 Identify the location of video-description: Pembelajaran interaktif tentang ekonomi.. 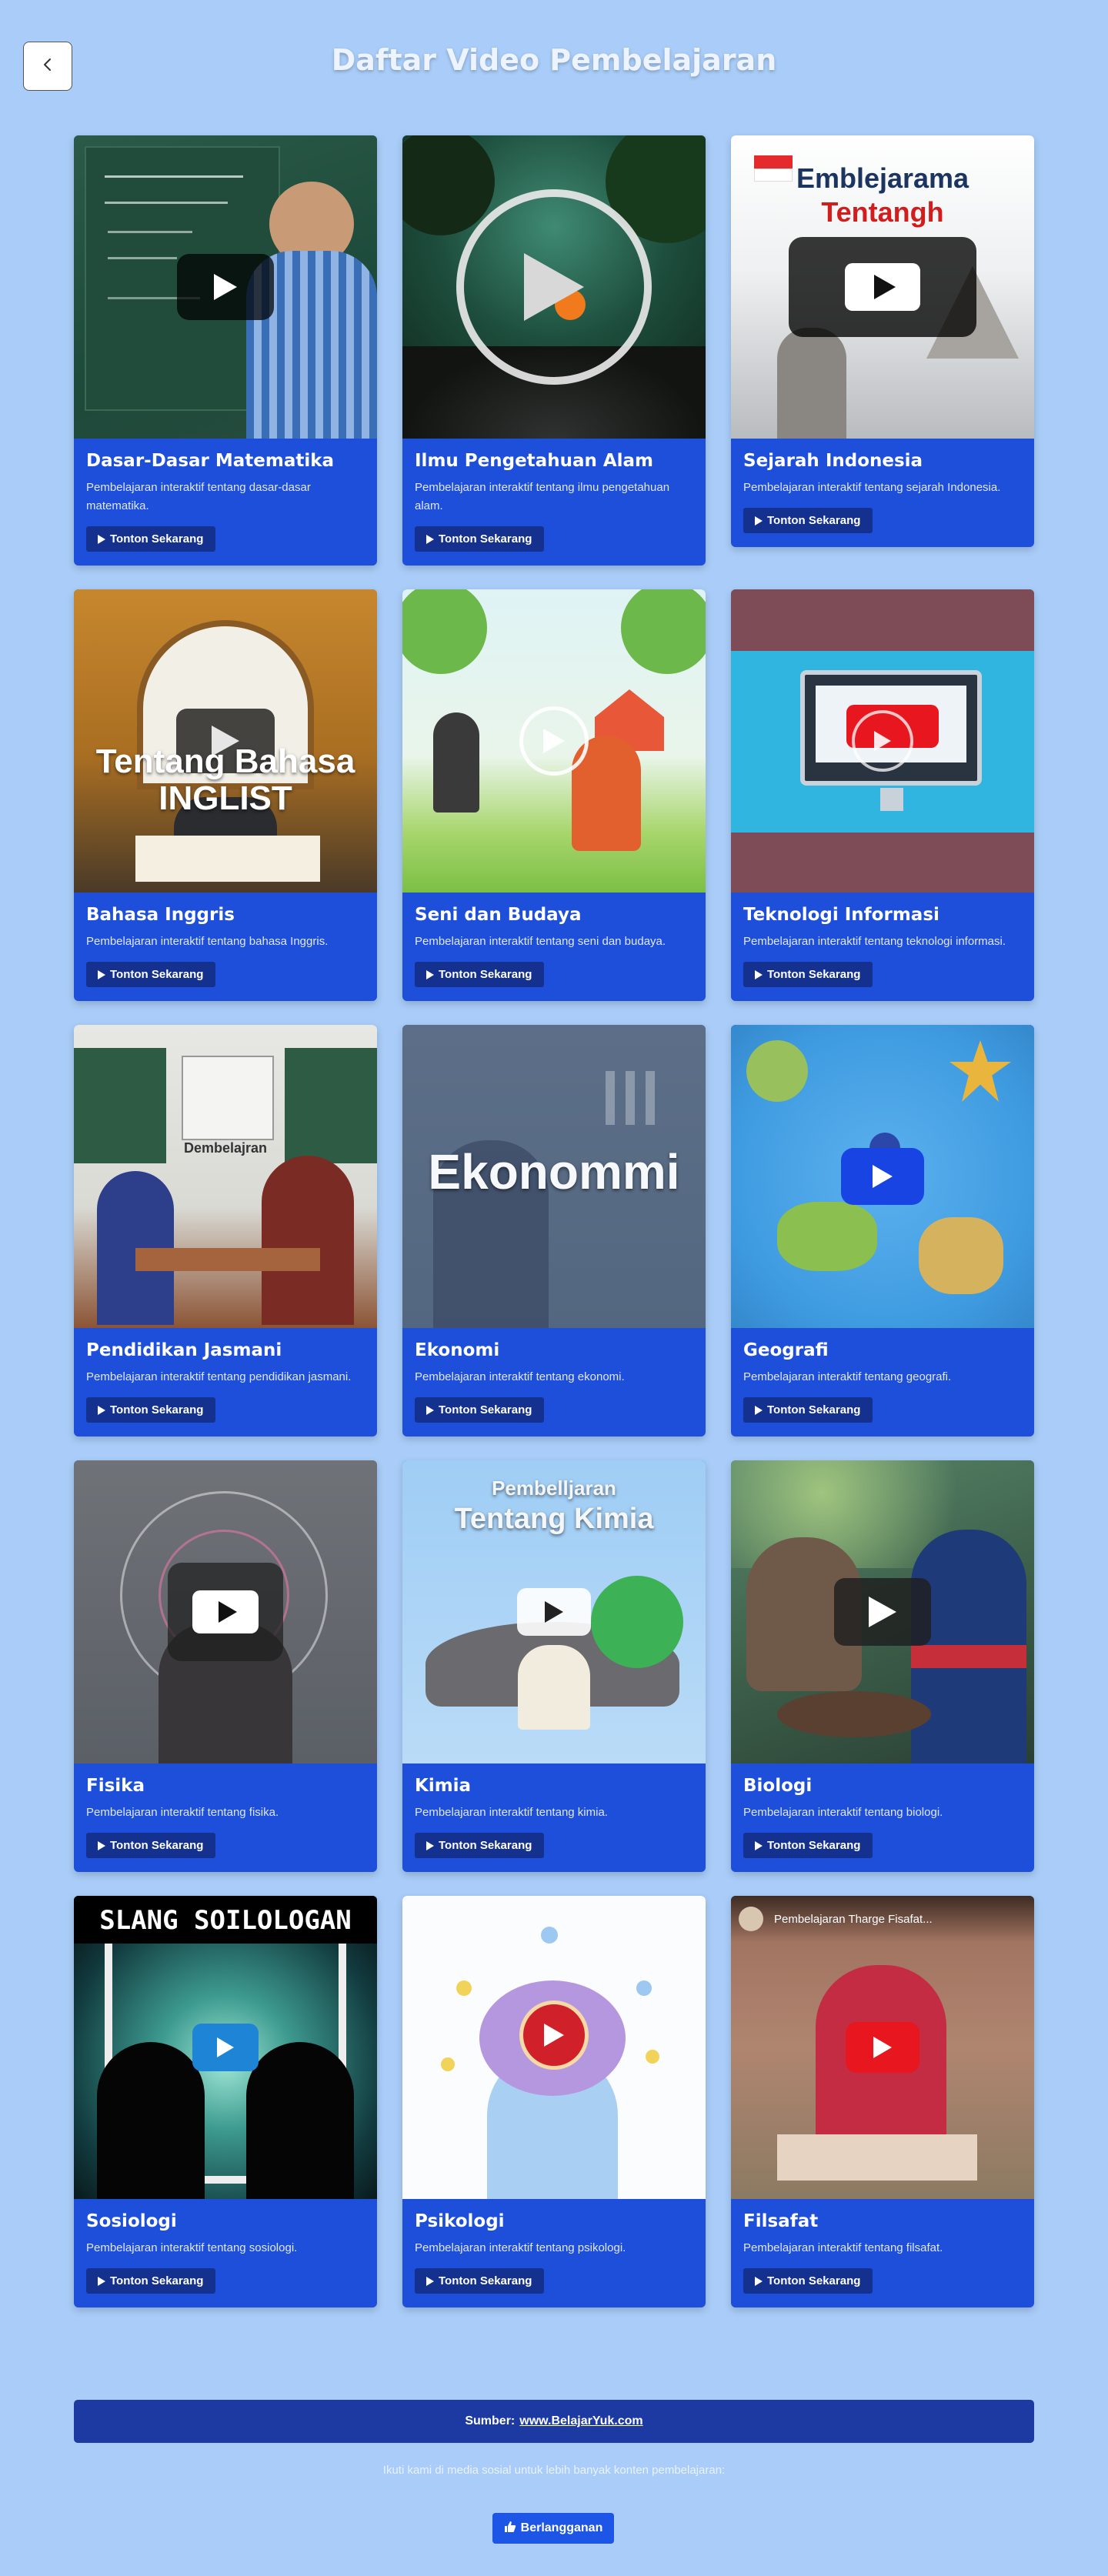
(520, 1376).